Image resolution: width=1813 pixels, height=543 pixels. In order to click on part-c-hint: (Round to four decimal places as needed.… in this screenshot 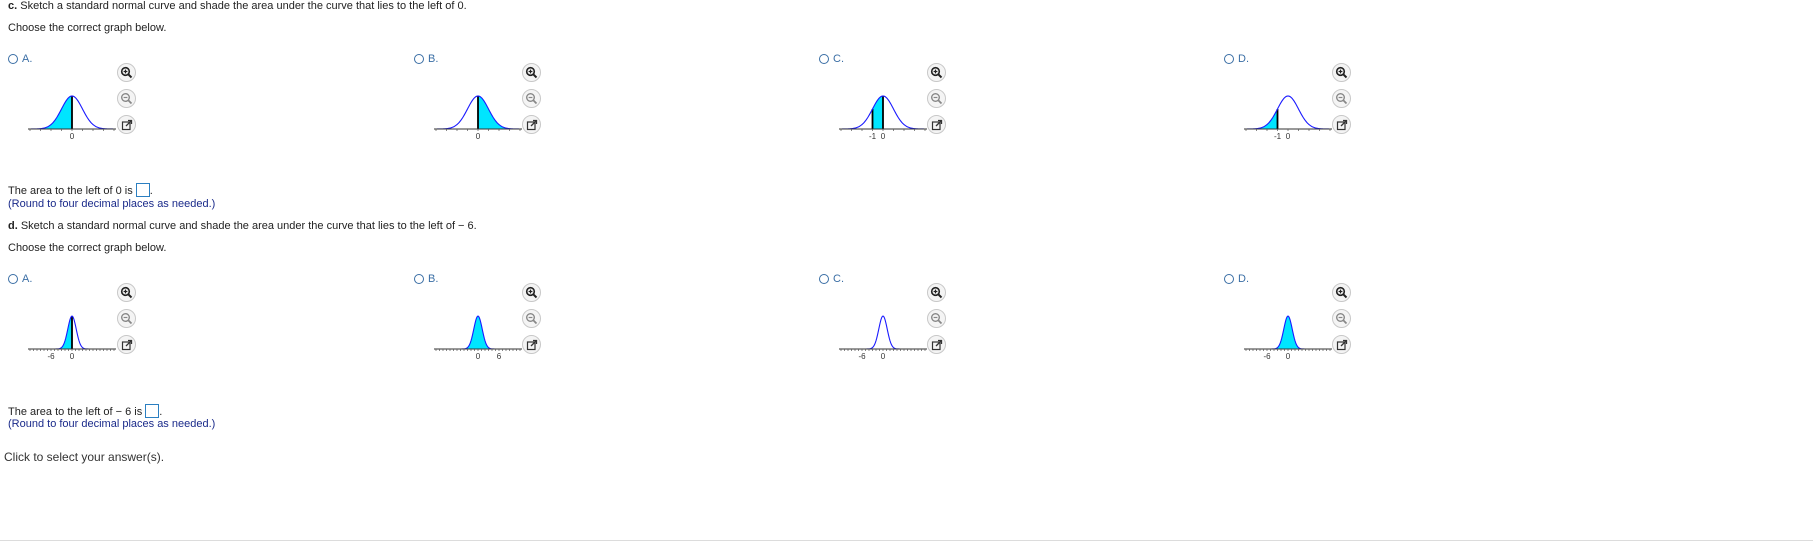, I will do `click(112, 204)`.